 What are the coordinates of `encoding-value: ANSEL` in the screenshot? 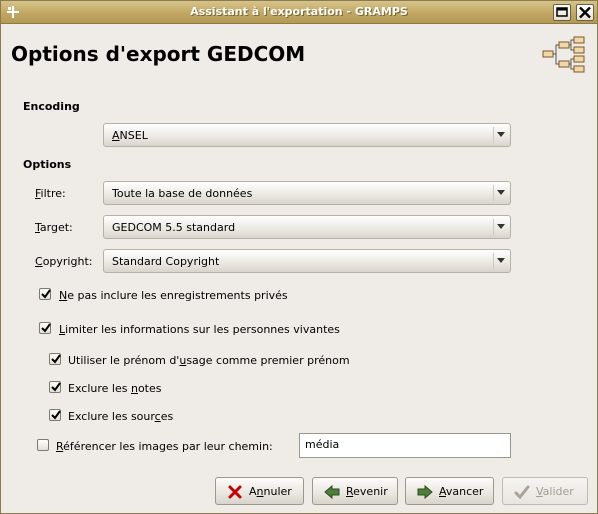 It's located at (130, 135).